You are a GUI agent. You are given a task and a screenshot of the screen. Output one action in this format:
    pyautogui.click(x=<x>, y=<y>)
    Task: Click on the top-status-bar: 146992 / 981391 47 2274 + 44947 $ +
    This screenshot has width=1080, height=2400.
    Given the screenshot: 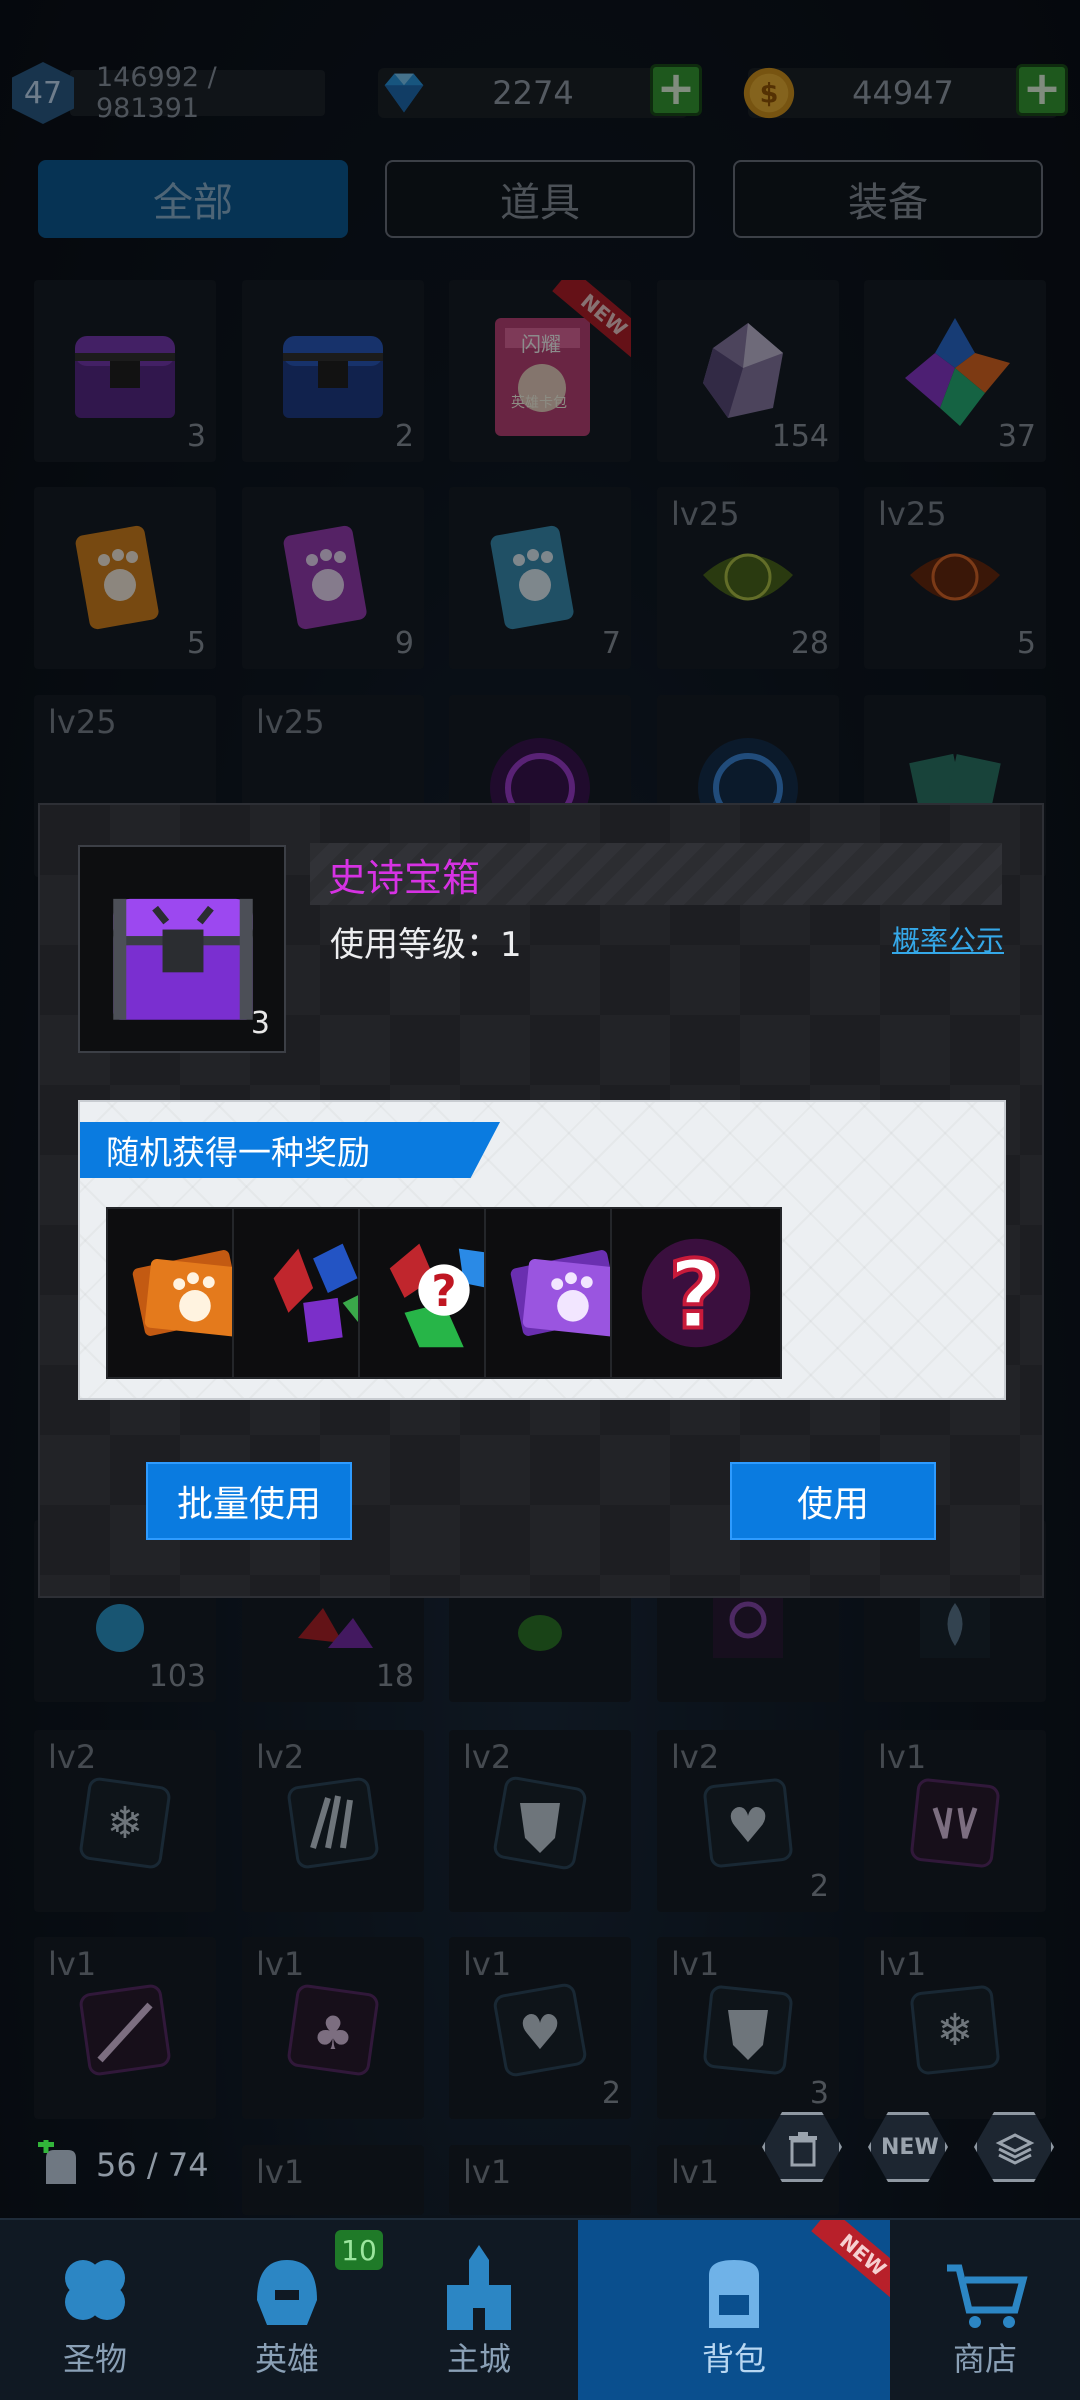 What is the action you would take?
    pyautogui.click(x=540, y=90)
    